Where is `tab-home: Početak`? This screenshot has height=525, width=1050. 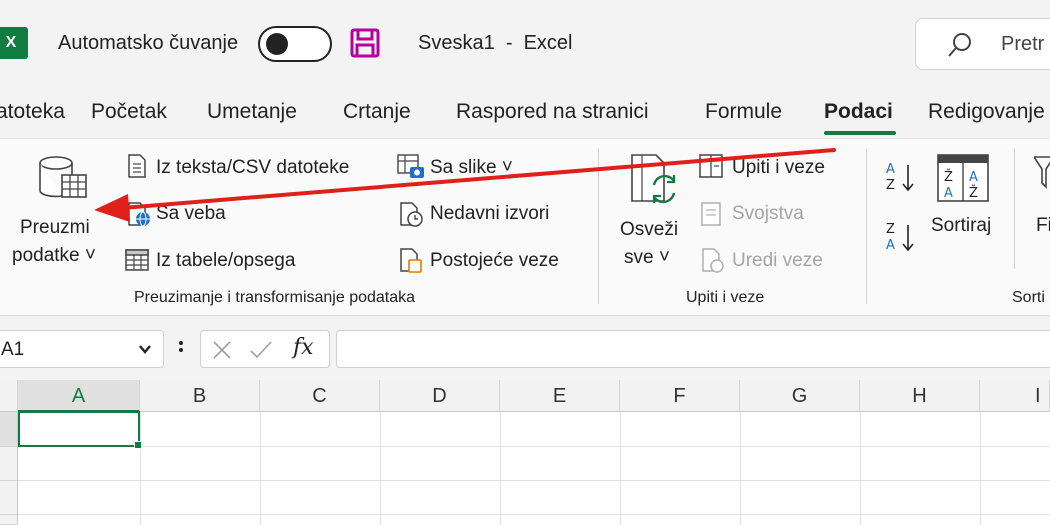
tab-home: Početak is located at coordinates (129, 112).